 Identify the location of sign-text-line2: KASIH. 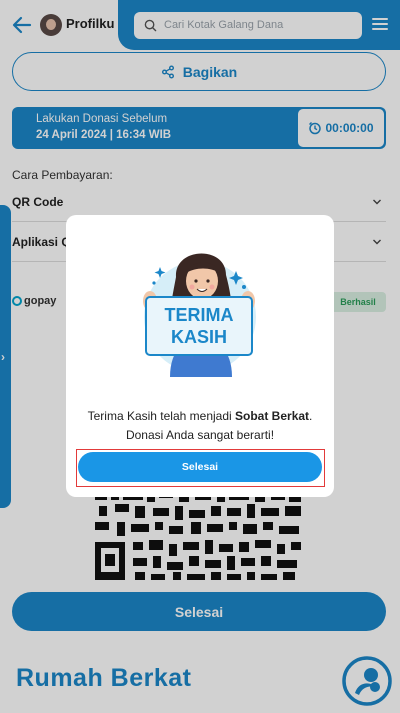
(199, 337).